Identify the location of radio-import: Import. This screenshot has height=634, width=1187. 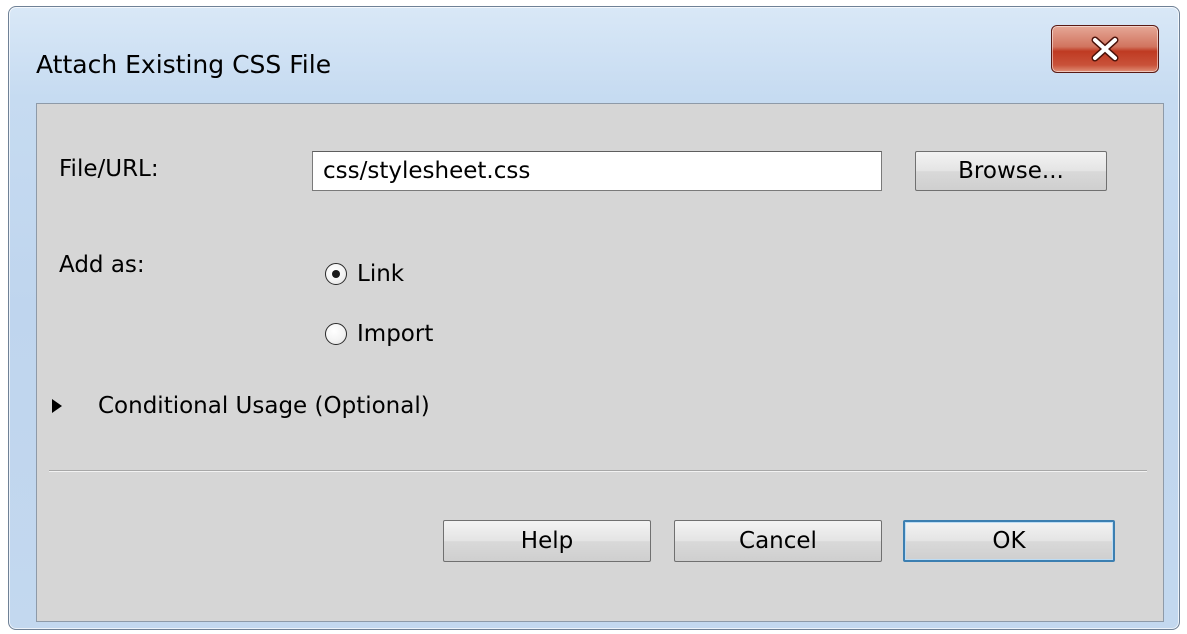
(379, 334).